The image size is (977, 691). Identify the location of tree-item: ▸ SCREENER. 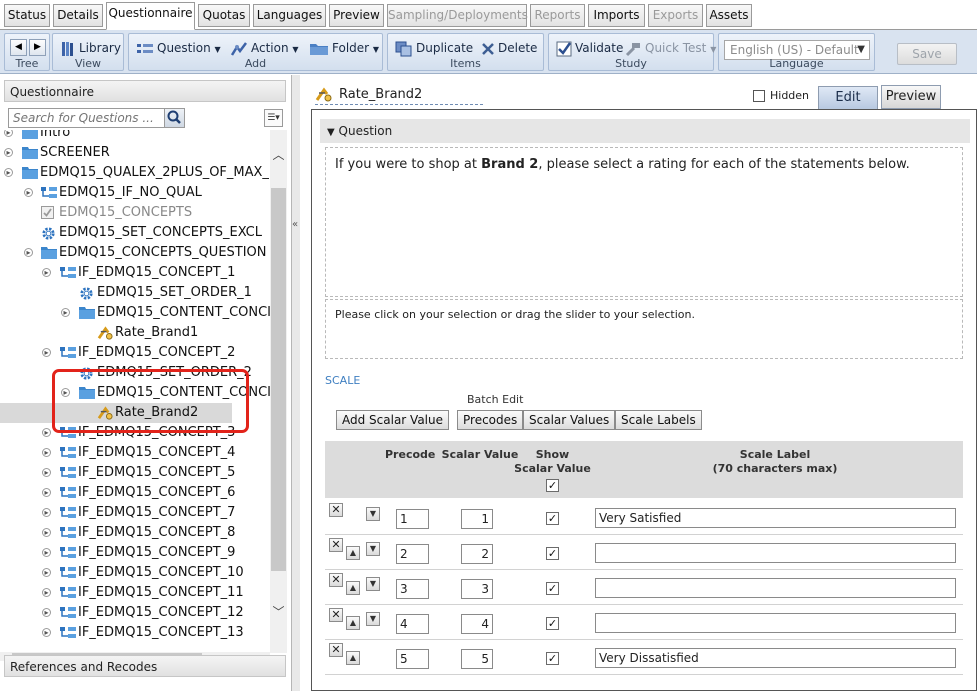
(135, 153).